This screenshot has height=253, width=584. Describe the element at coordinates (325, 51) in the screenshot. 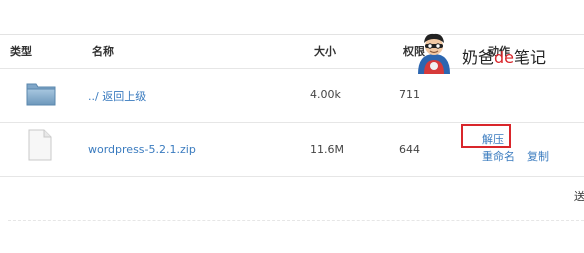

I see `header-size: 大小` at that location.